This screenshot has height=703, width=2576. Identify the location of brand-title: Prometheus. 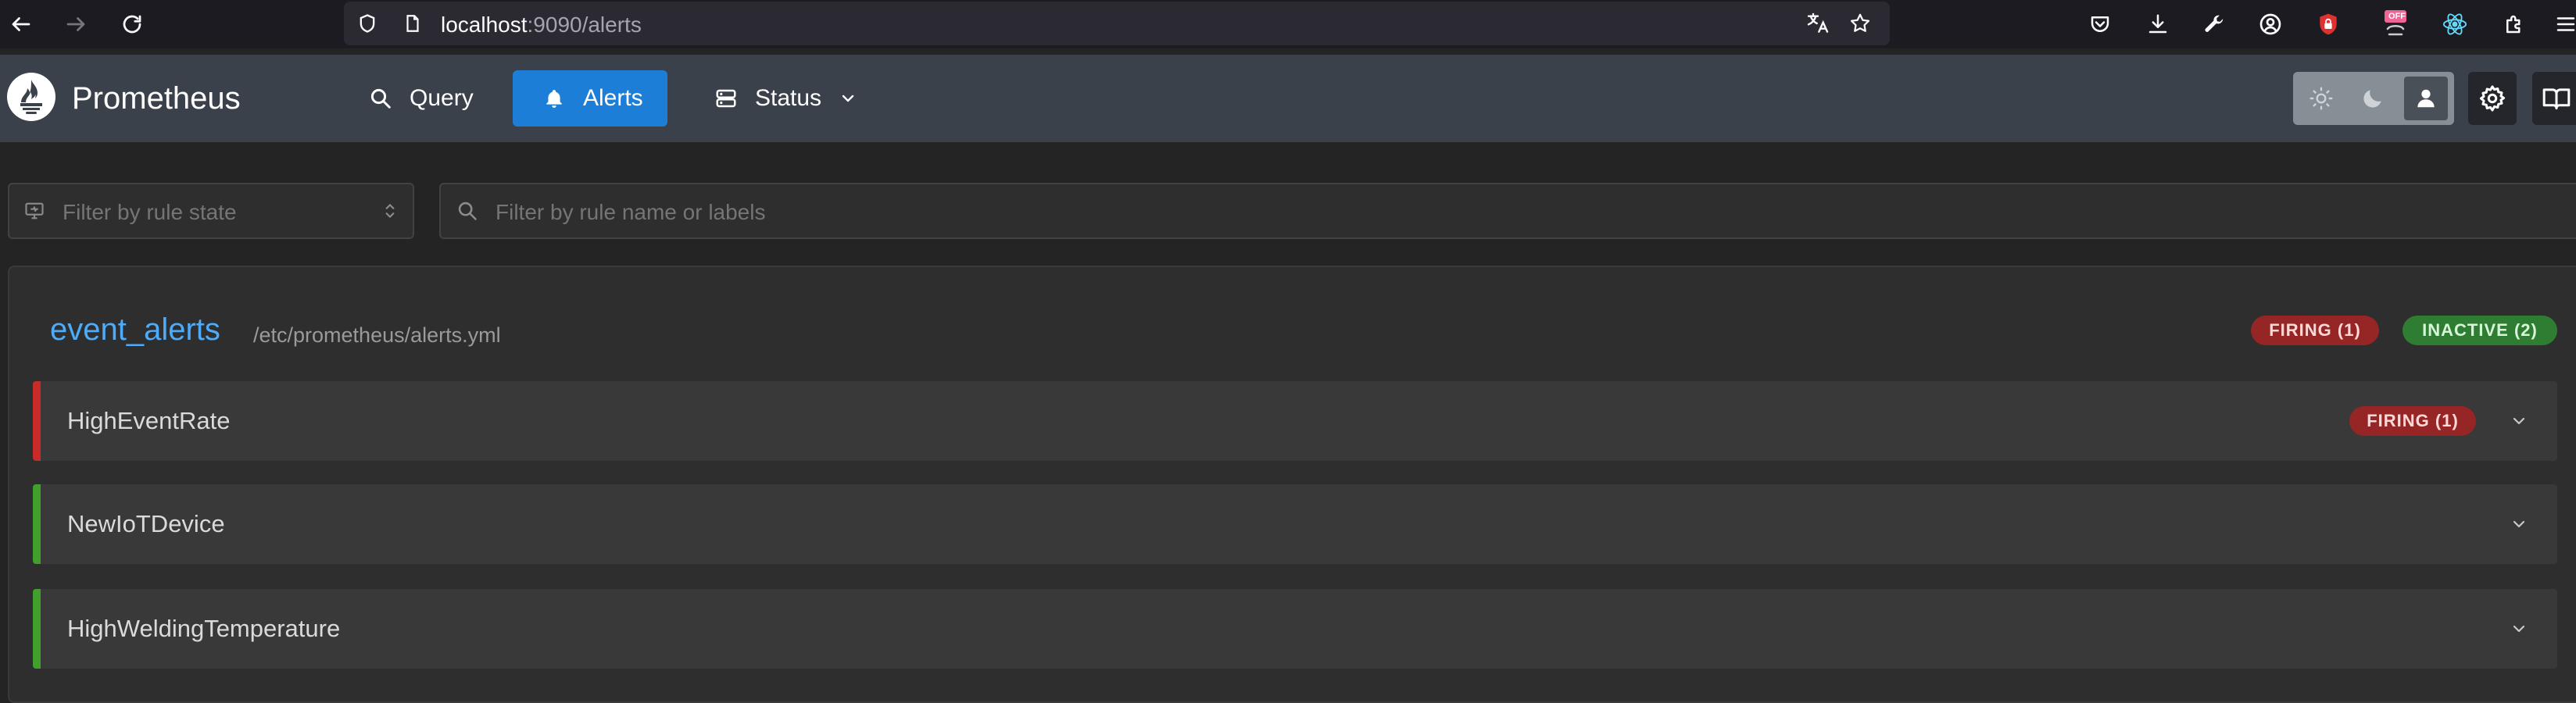
(156, 98).